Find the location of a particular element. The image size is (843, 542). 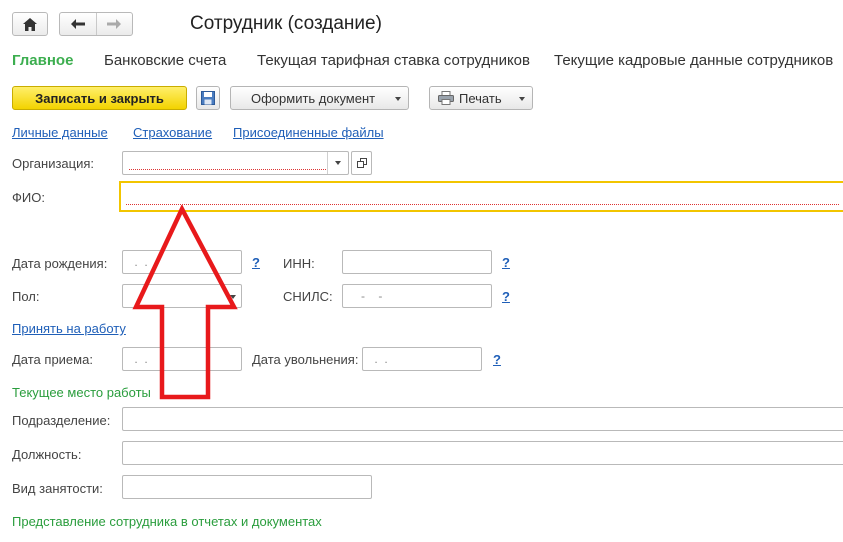

employment-type-label: Вид занятости: is located at coordinates (57, 488).